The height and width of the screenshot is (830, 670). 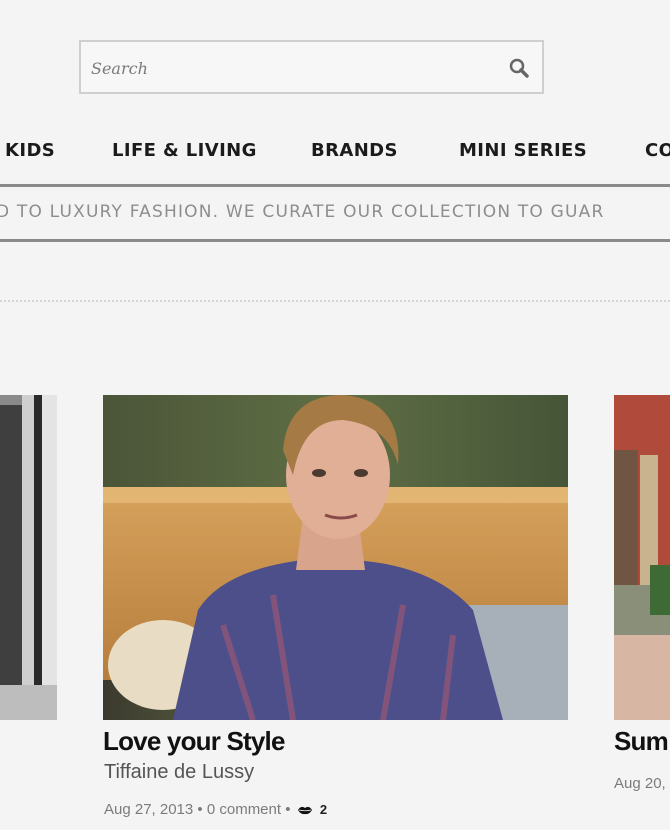 What do you see at coordinates (291, 68) in the screenshot?
I see `search-input` at bounding box center [291, 68].